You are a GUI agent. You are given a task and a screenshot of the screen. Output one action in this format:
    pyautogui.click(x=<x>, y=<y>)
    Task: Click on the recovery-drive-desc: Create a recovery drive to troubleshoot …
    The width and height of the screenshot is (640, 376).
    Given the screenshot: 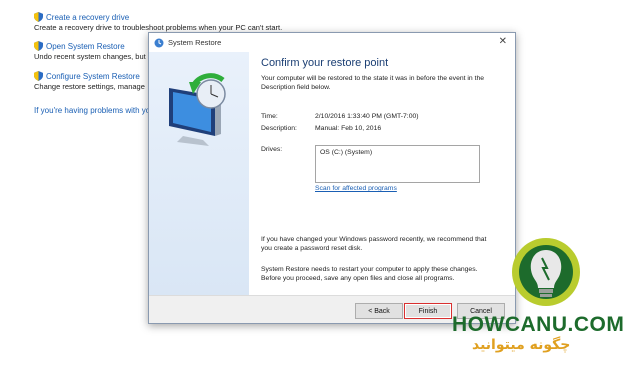 What is the action you would take?
    pyautogui.click(x=158, y=27)
    